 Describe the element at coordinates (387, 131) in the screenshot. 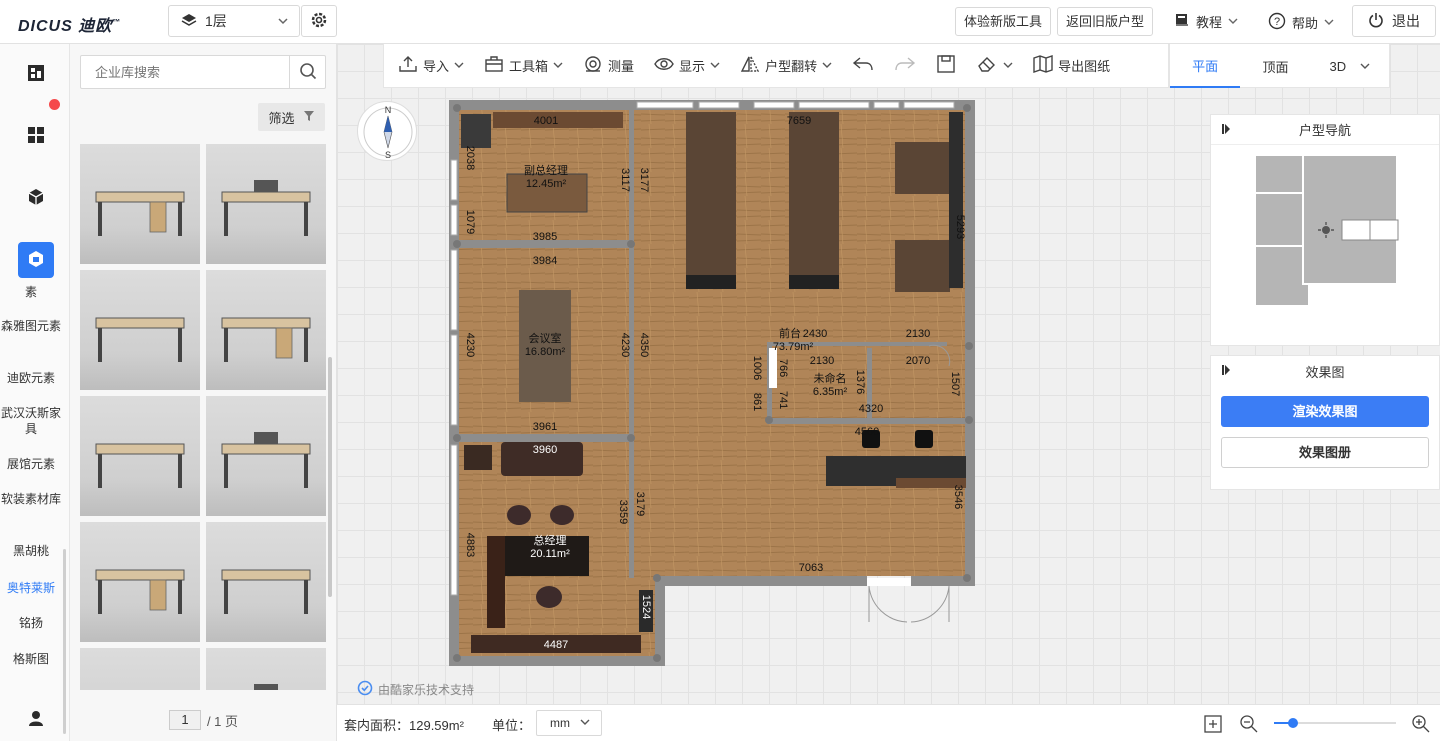

I see `compass: N S` at that location.